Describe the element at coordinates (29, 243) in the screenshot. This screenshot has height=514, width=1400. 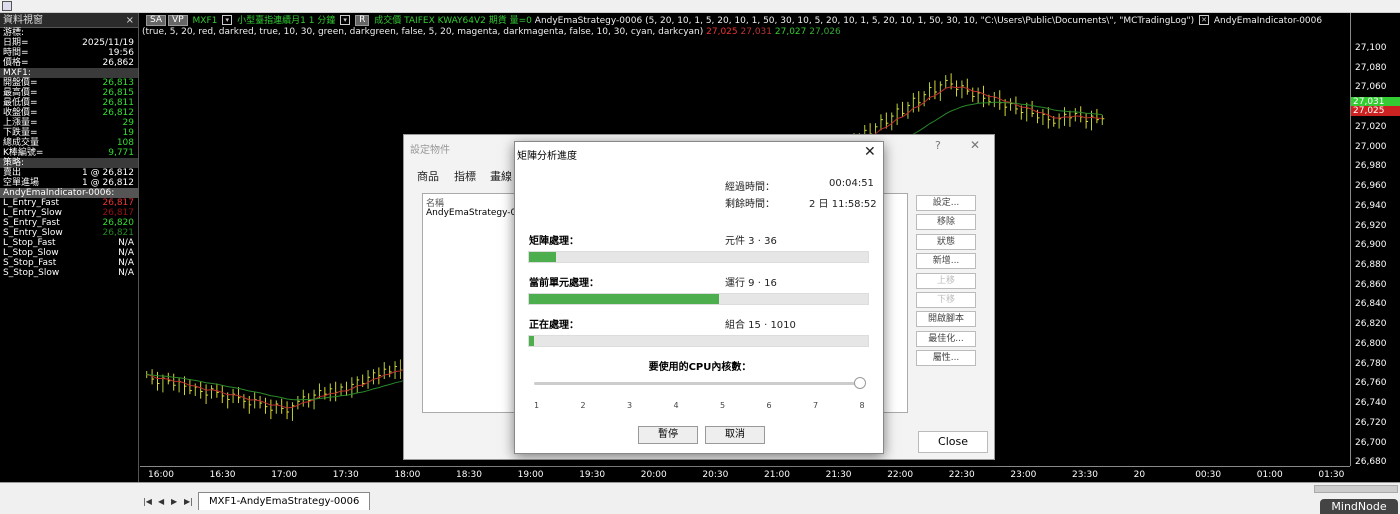
I see `data-row-label: L_Stop_Fast` at that location.